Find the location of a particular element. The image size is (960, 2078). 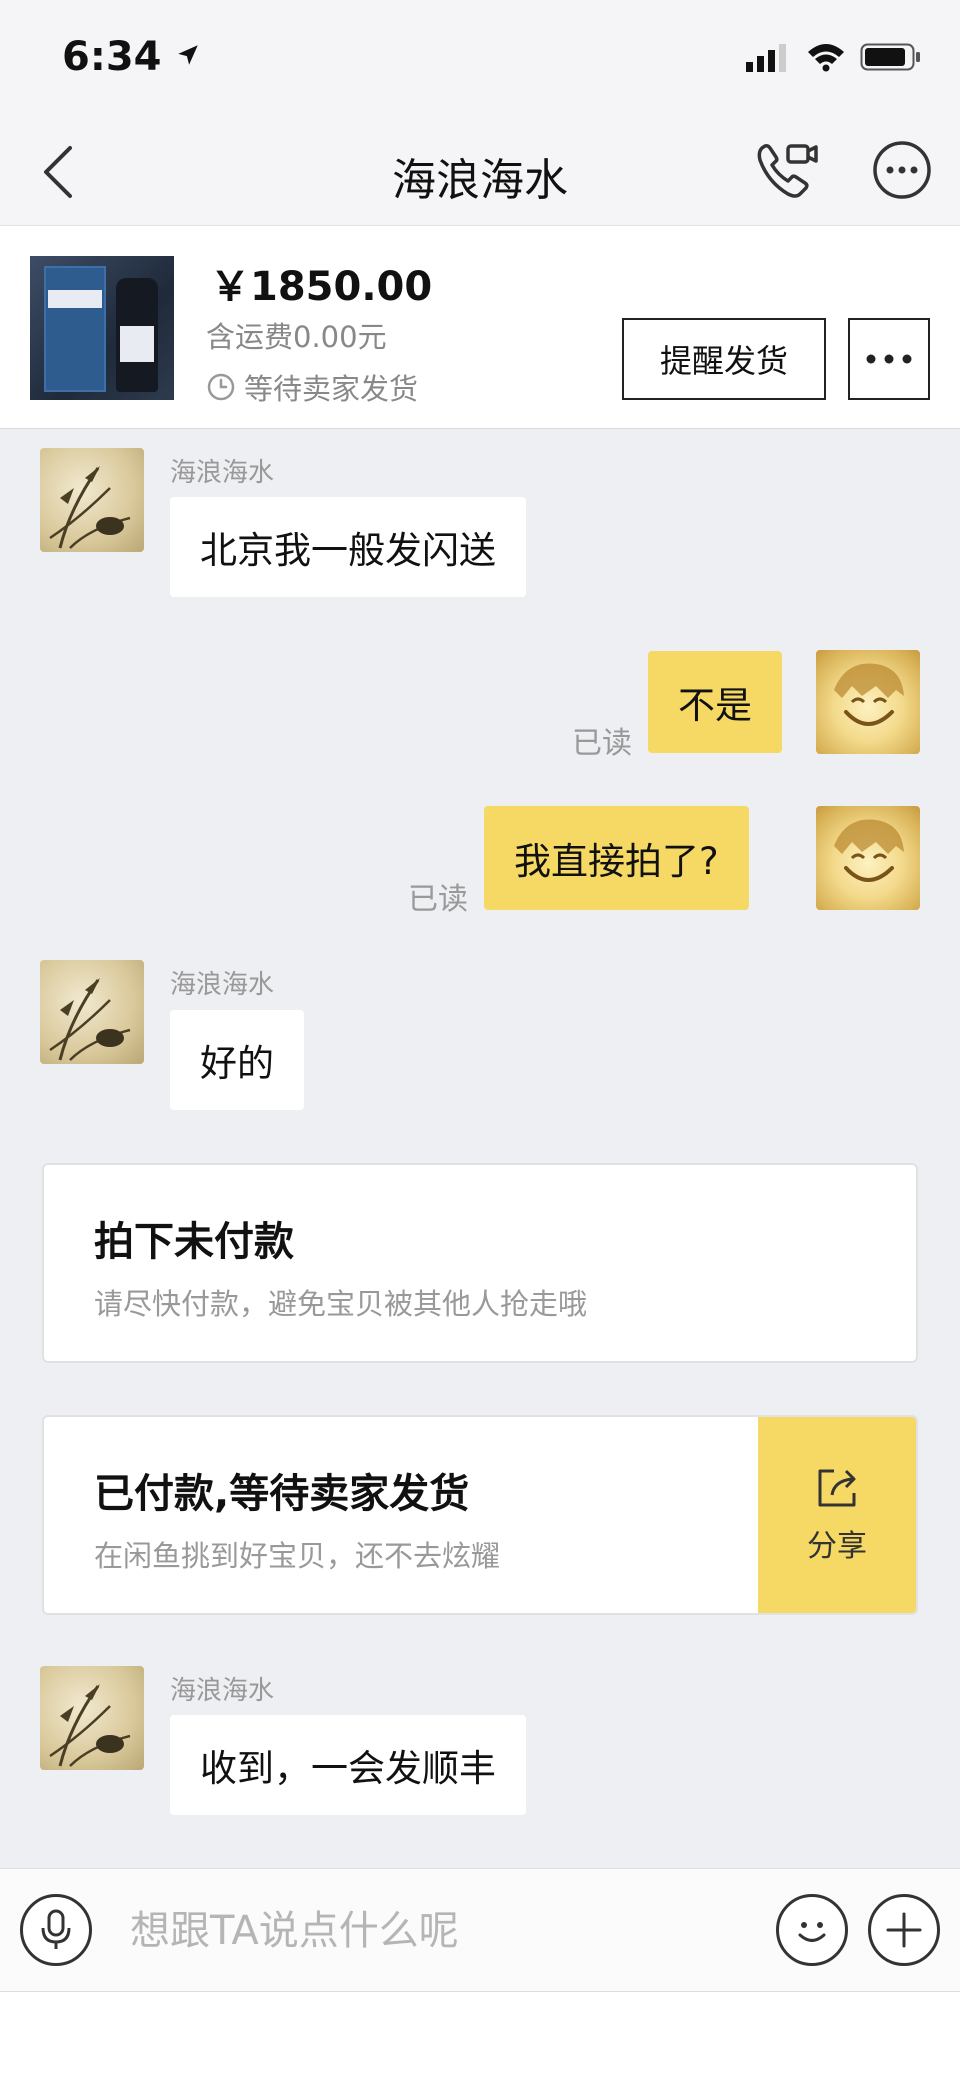

nav-bar: 海浪海水 is located at coordinates (480, 172).